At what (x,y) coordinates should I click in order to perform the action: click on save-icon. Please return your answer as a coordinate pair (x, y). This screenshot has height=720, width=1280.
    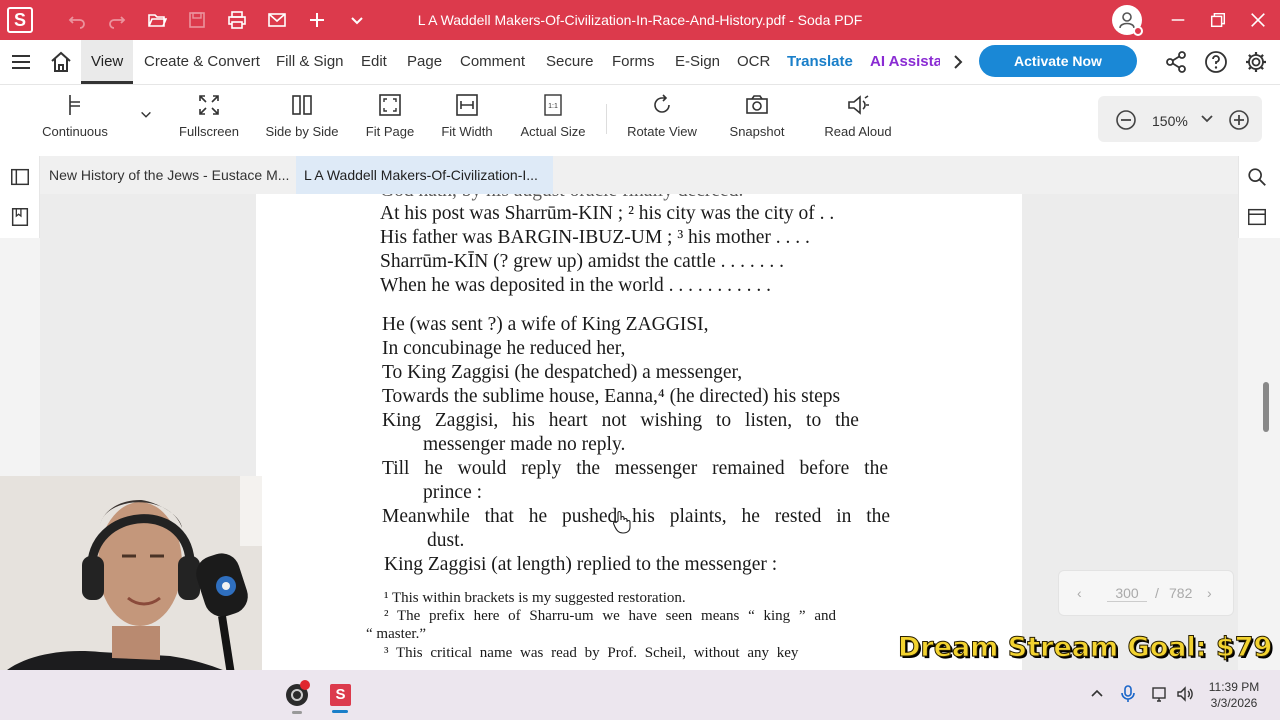
    Looking at the image, I should click on (197, 20).